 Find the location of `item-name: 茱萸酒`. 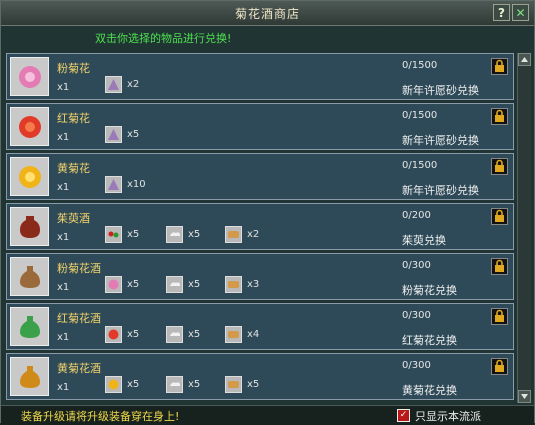

item-name: 茱萸酒 is located at coordinates (73, 218).